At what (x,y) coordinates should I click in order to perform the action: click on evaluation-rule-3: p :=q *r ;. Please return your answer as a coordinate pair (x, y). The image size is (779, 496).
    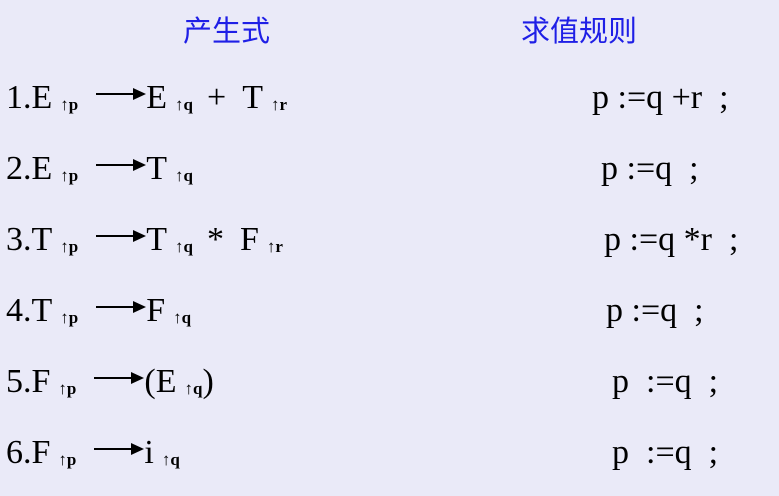
    Looking at the image, I should click on (671, 239).